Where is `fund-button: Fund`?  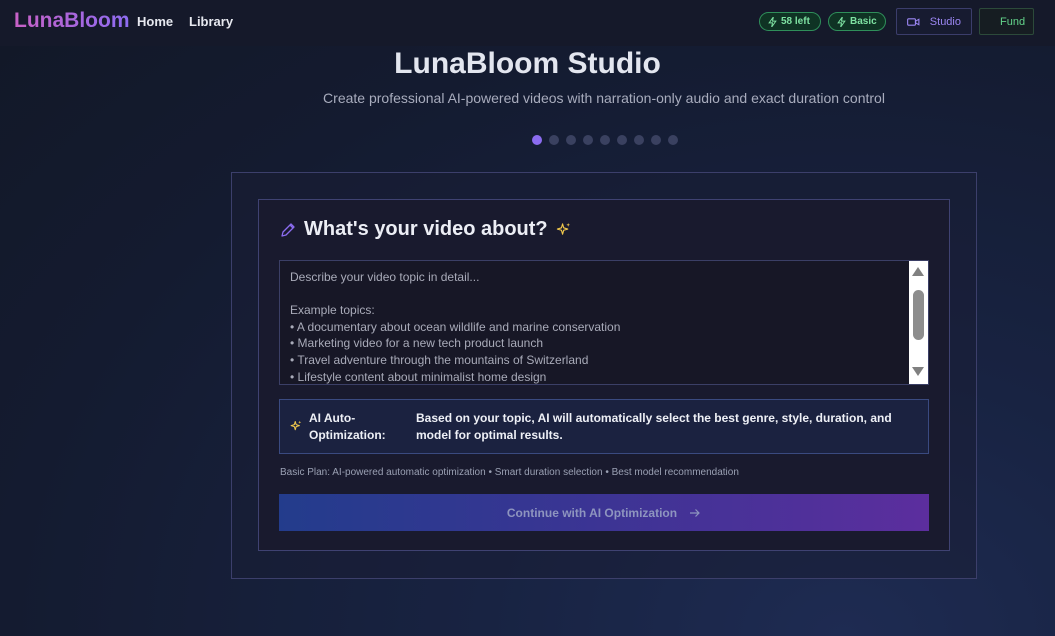
fund-button: Fund is located at coordinates (1006, 21).